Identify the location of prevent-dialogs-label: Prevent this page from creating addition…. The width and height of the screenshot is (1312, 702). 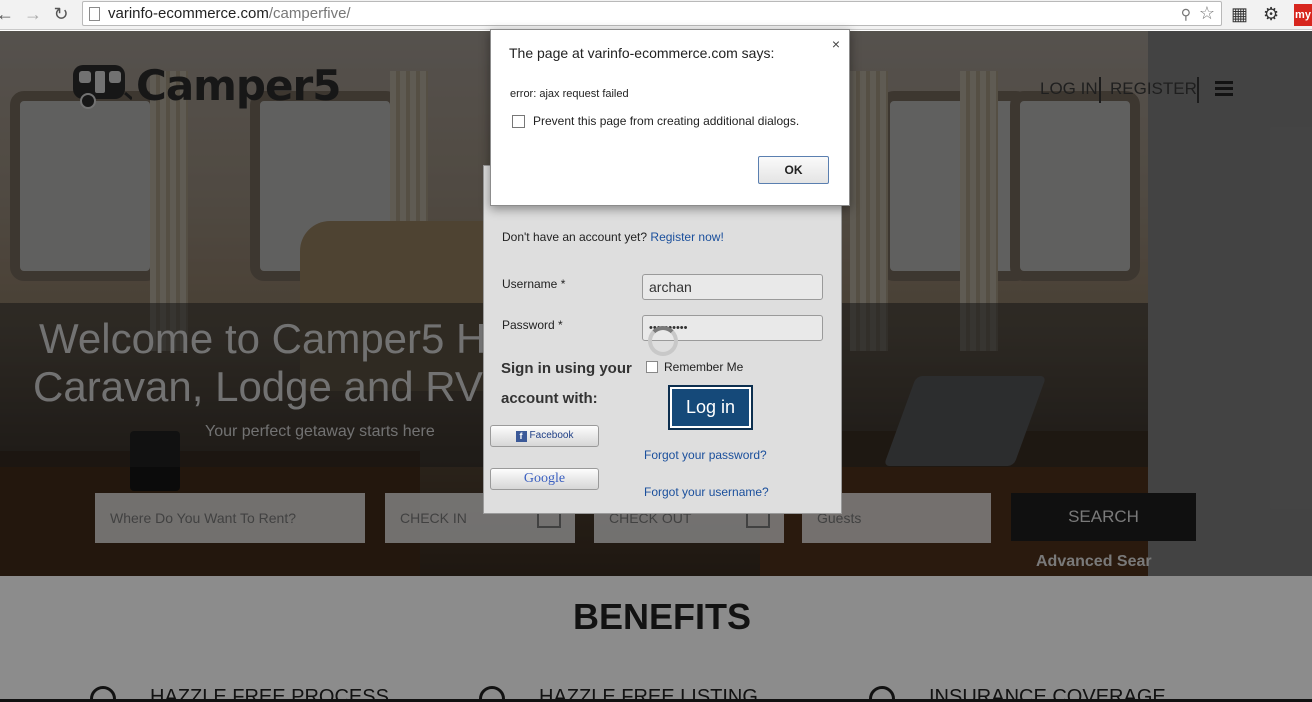
(666, 121).